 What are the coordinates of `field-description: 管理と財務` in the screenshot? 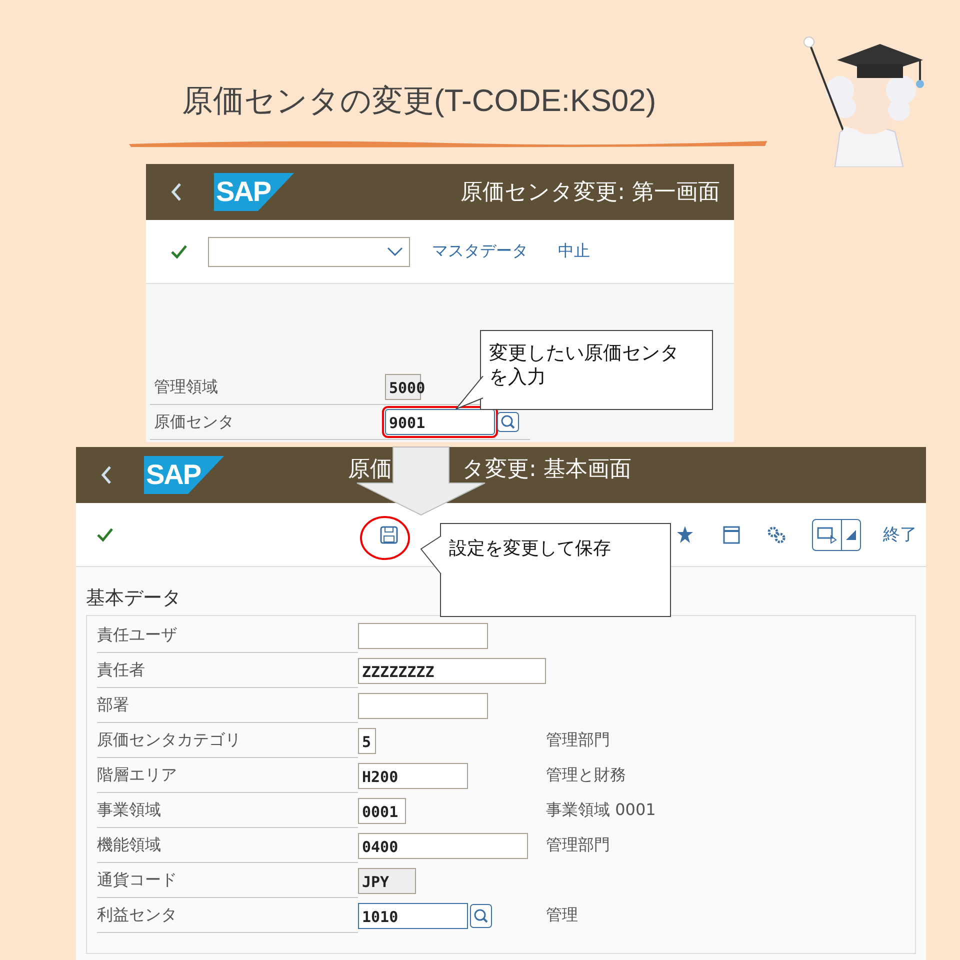 It's located at (586, 775).